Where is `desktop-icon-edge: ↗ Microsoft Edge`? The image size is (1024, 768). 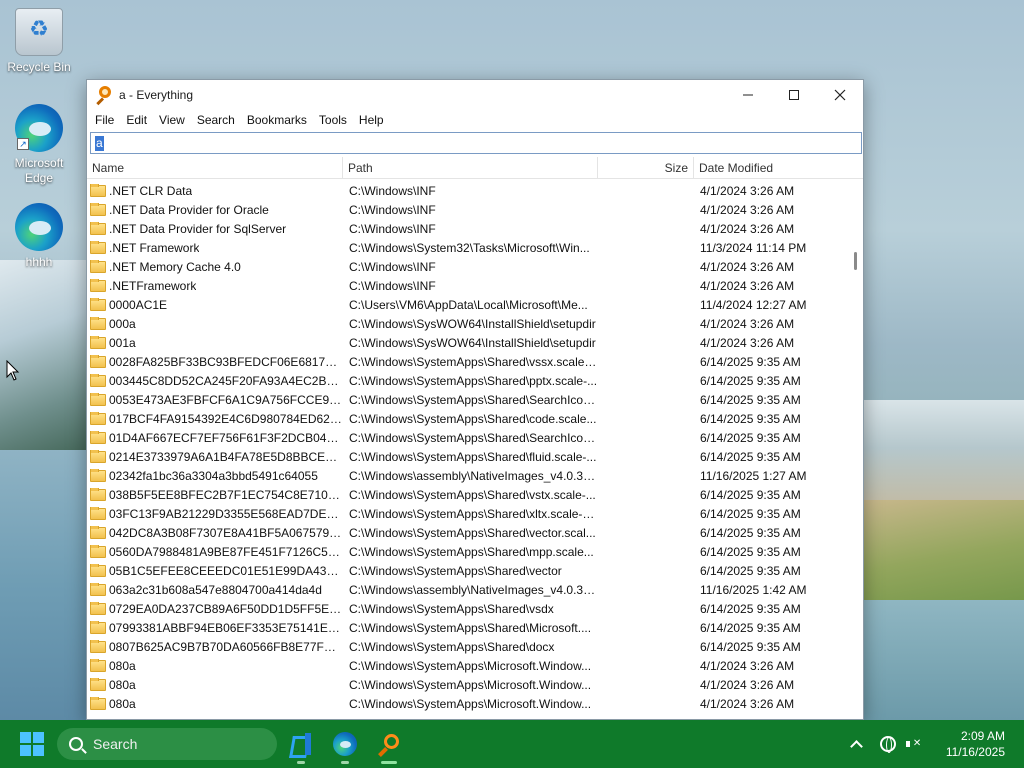
desktop-icon-edge: ↗ Microsoft Edge is located at coordinates (39, 145).